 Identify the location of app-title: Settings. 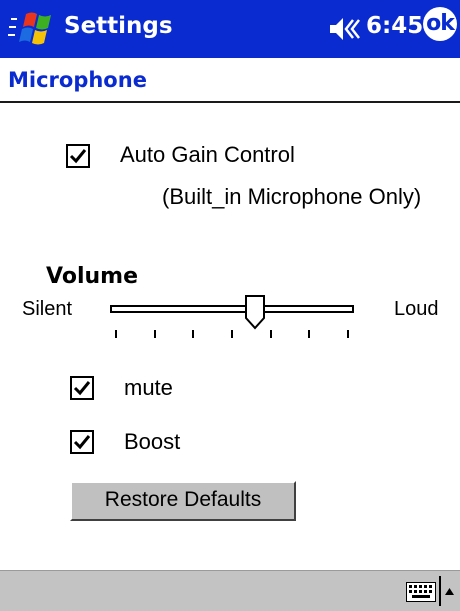
(118, 26).